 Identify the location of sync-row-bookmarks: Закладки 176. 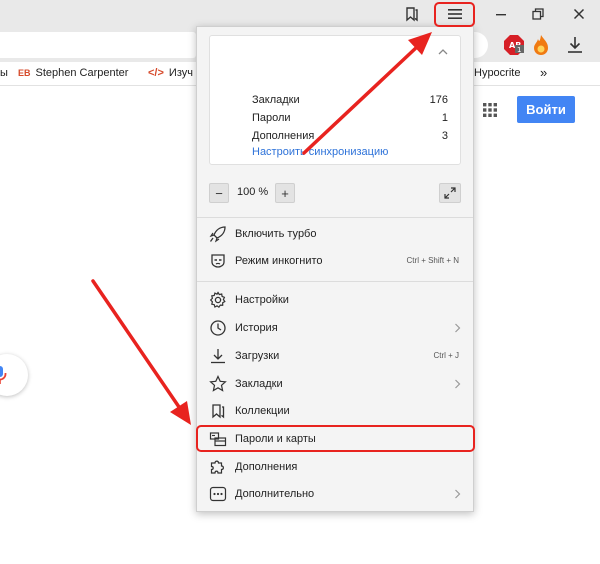
(350, 101).